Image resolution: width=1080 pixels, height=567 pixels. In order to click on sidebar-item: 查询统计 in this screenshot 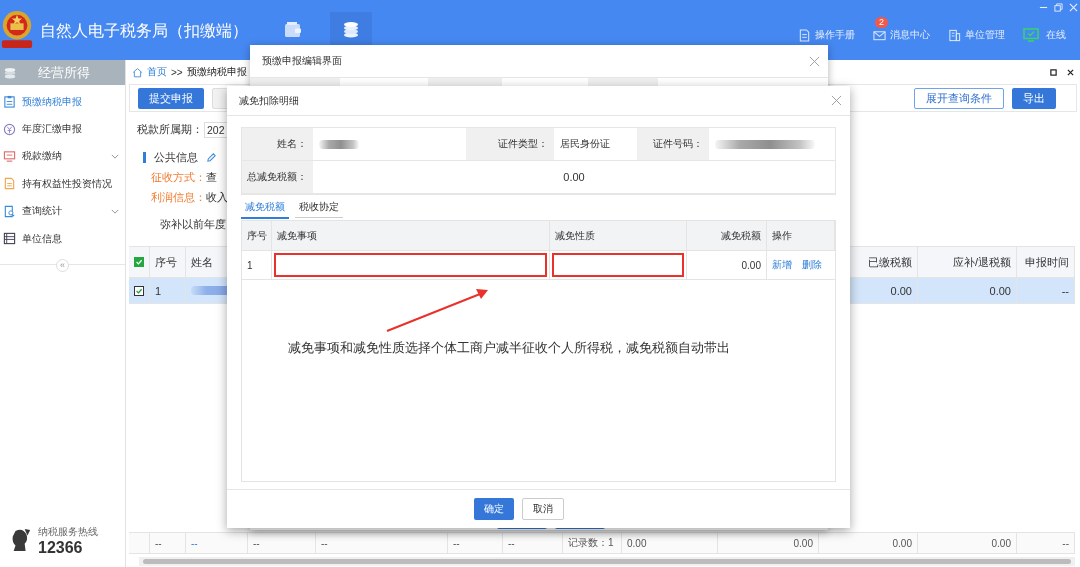, I will do `click(62, 211)`.